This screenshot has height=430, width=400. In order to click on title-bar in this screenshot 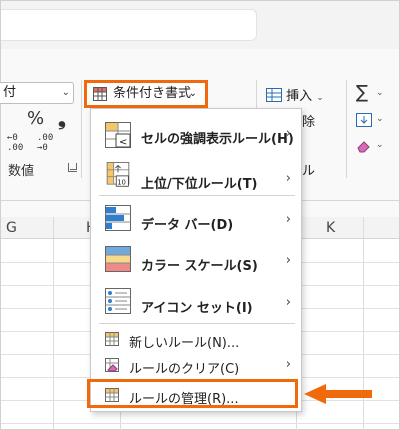, I will do `click(200, 25)`.